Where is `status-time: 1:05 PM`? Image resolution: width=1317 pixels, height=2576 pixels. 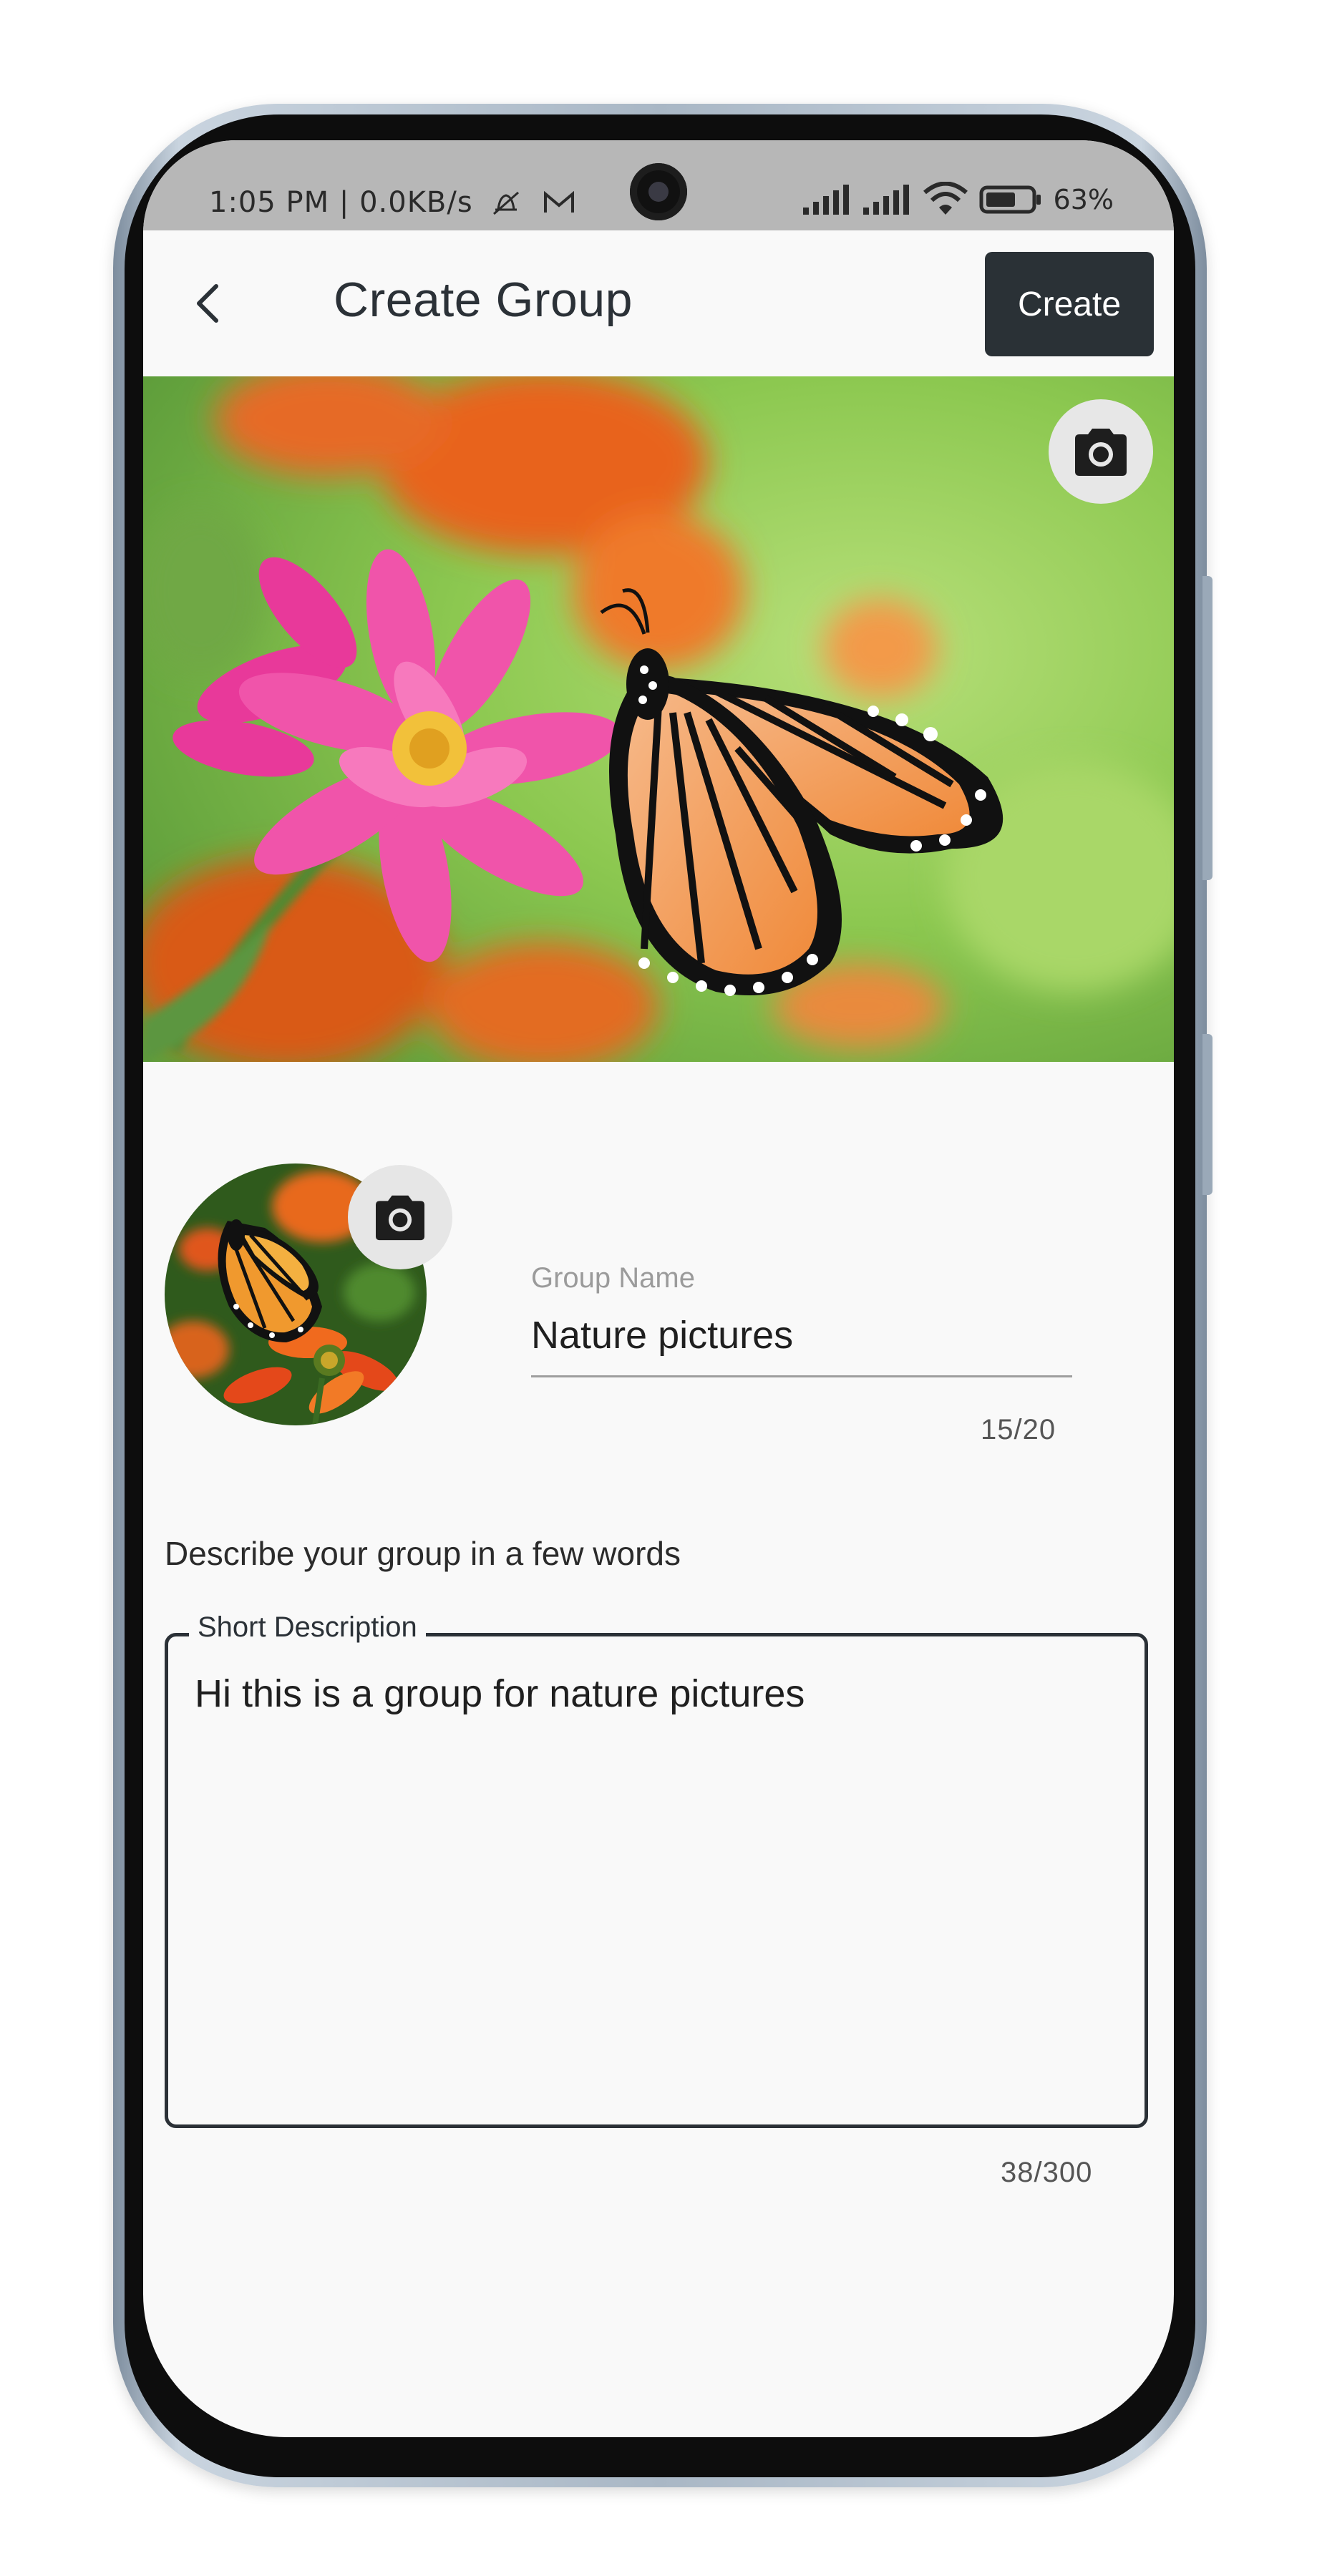 status-time: 1:05 PM is located at coordinates (269, 202).